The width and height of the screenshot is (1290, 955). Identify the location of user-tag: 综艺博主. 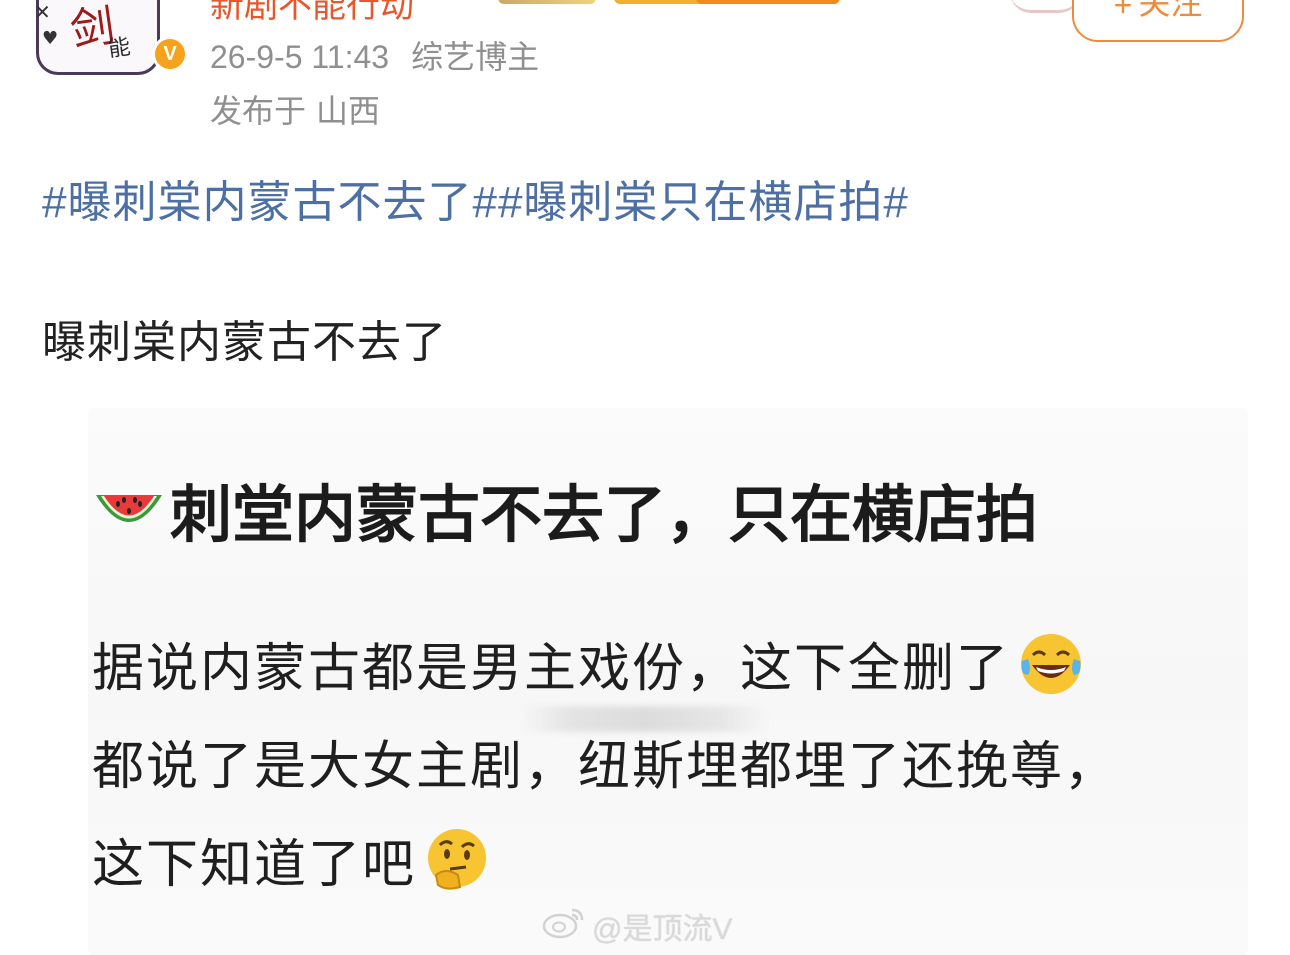
(475, 57).